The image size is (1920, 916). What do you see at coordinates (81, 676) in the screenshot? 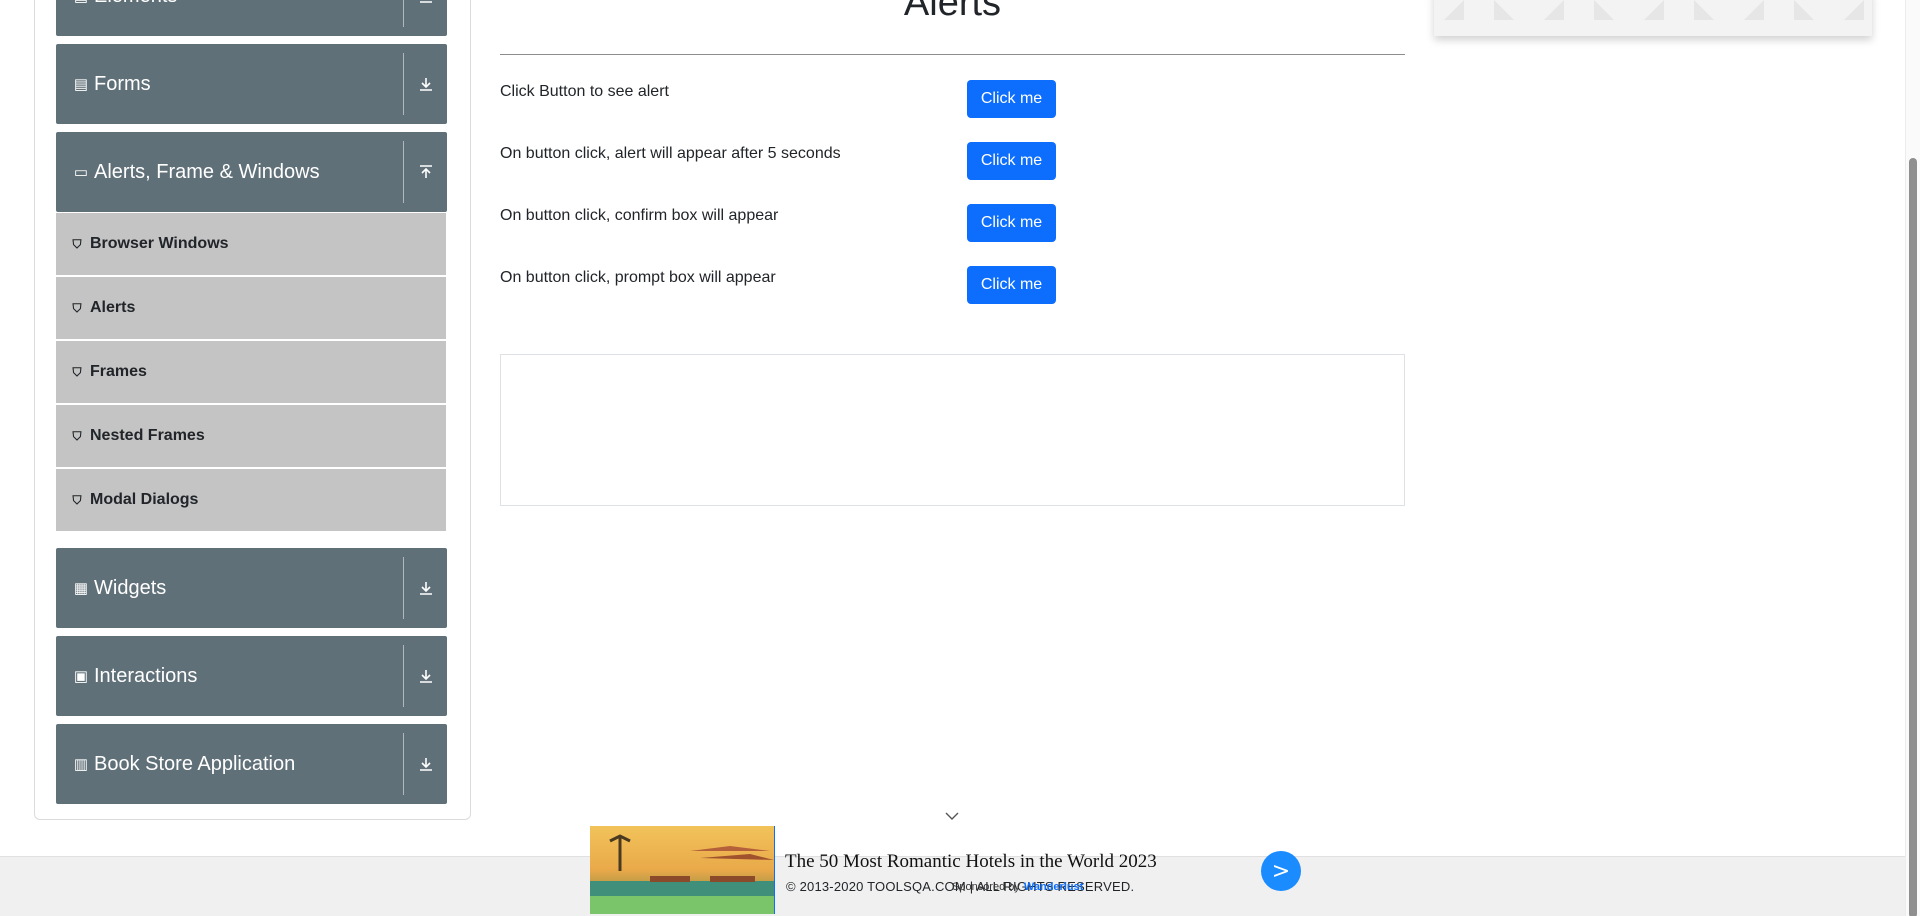
I see `interactions-icon: ▣` at bounding box center [81, 676].